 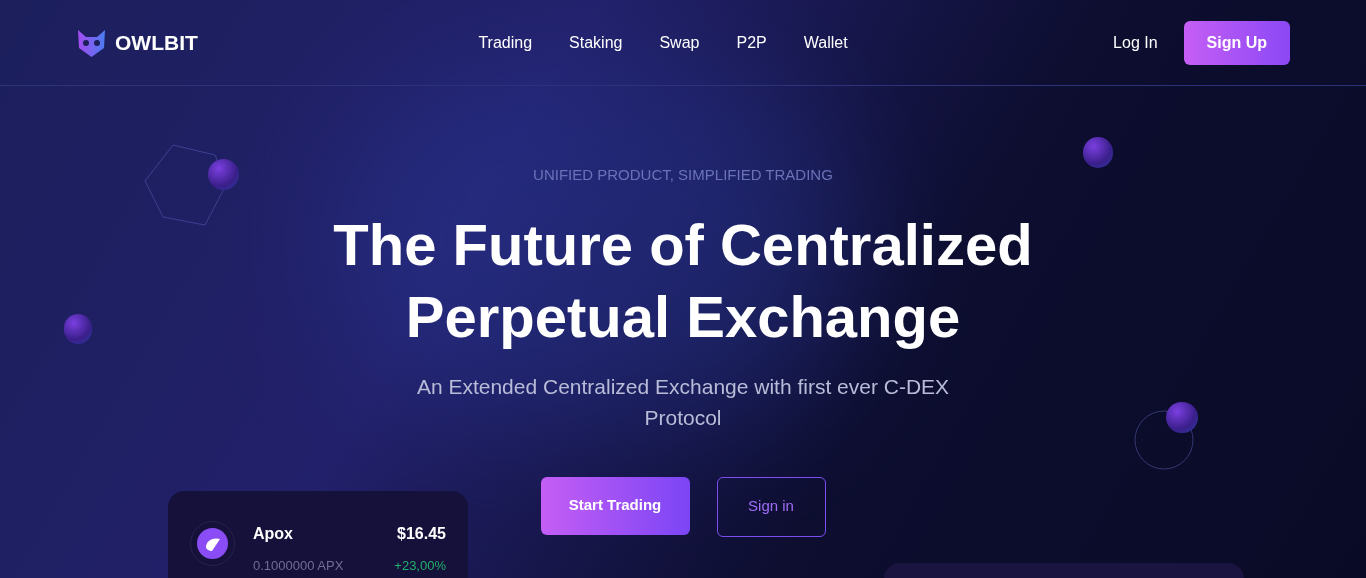 What do you see at coordinates (1236, 42) in the screenshot?
I see `signup-button: Sign Up` at bounding box center [1236, 42].